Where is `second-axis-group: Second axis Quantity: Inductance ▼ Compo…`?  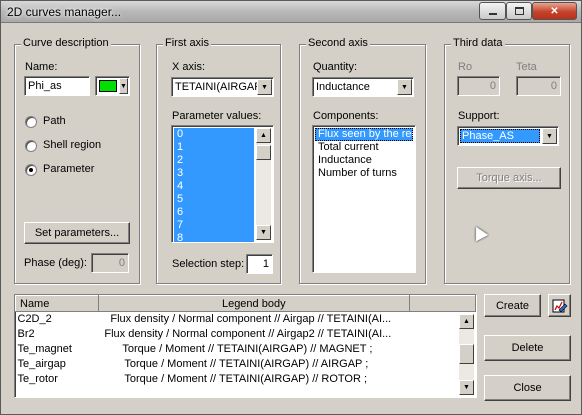
second-axis-group: Second axis Quantity: Inductance ▼ Compo… is located at coordinates (362, 160).